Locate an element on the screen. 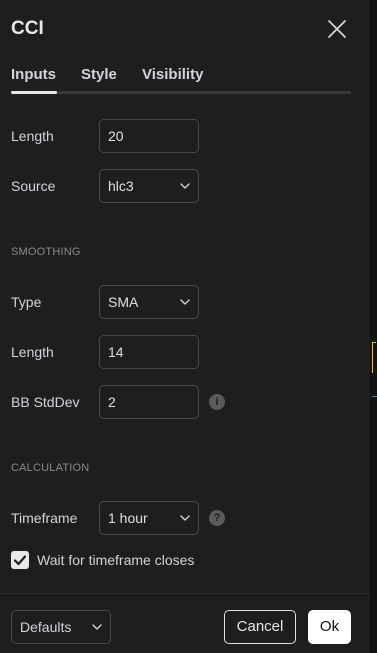 Image resolution: width=377 pixels, height=653 pixels. smoothing-type-label: Type is located at coordinates (26, 302).